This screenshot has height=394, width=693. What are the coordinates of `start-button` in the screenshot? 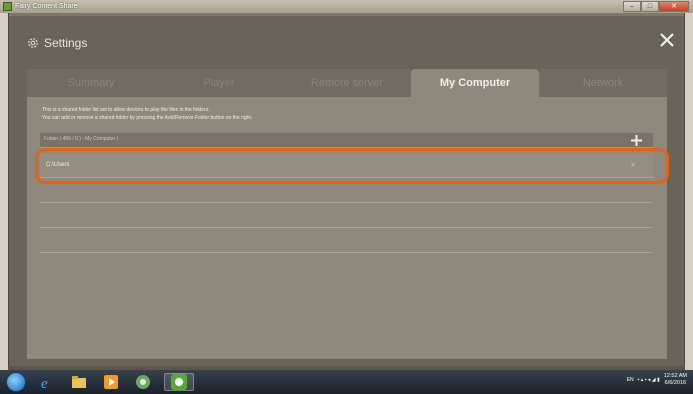 It's located at (16, 382).